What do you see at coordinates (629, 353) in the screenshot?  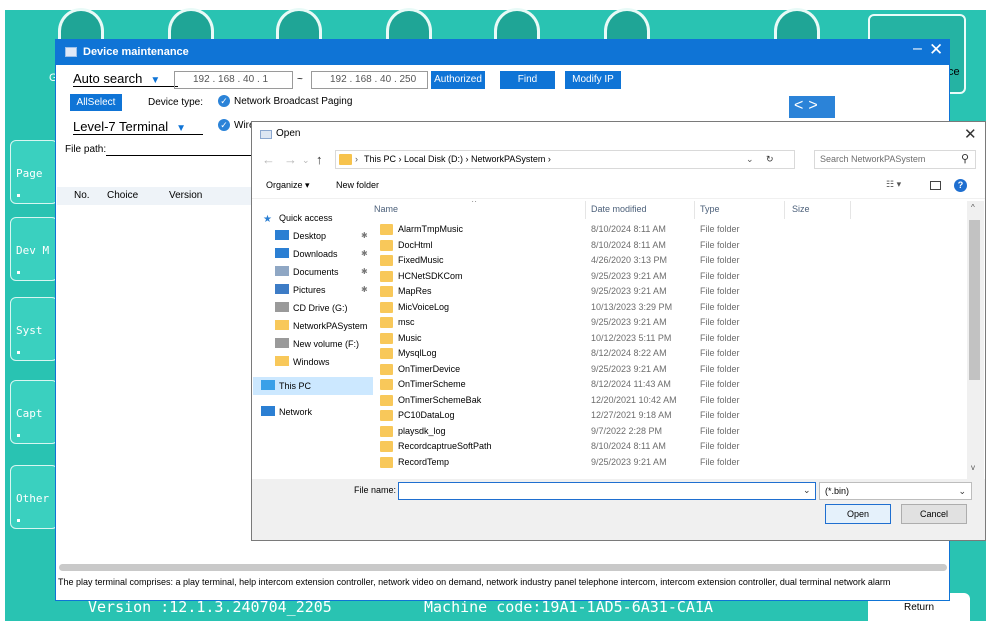 I see `file-date: 8/12/2024 8:22 AM` at bounding box center [629, 353].